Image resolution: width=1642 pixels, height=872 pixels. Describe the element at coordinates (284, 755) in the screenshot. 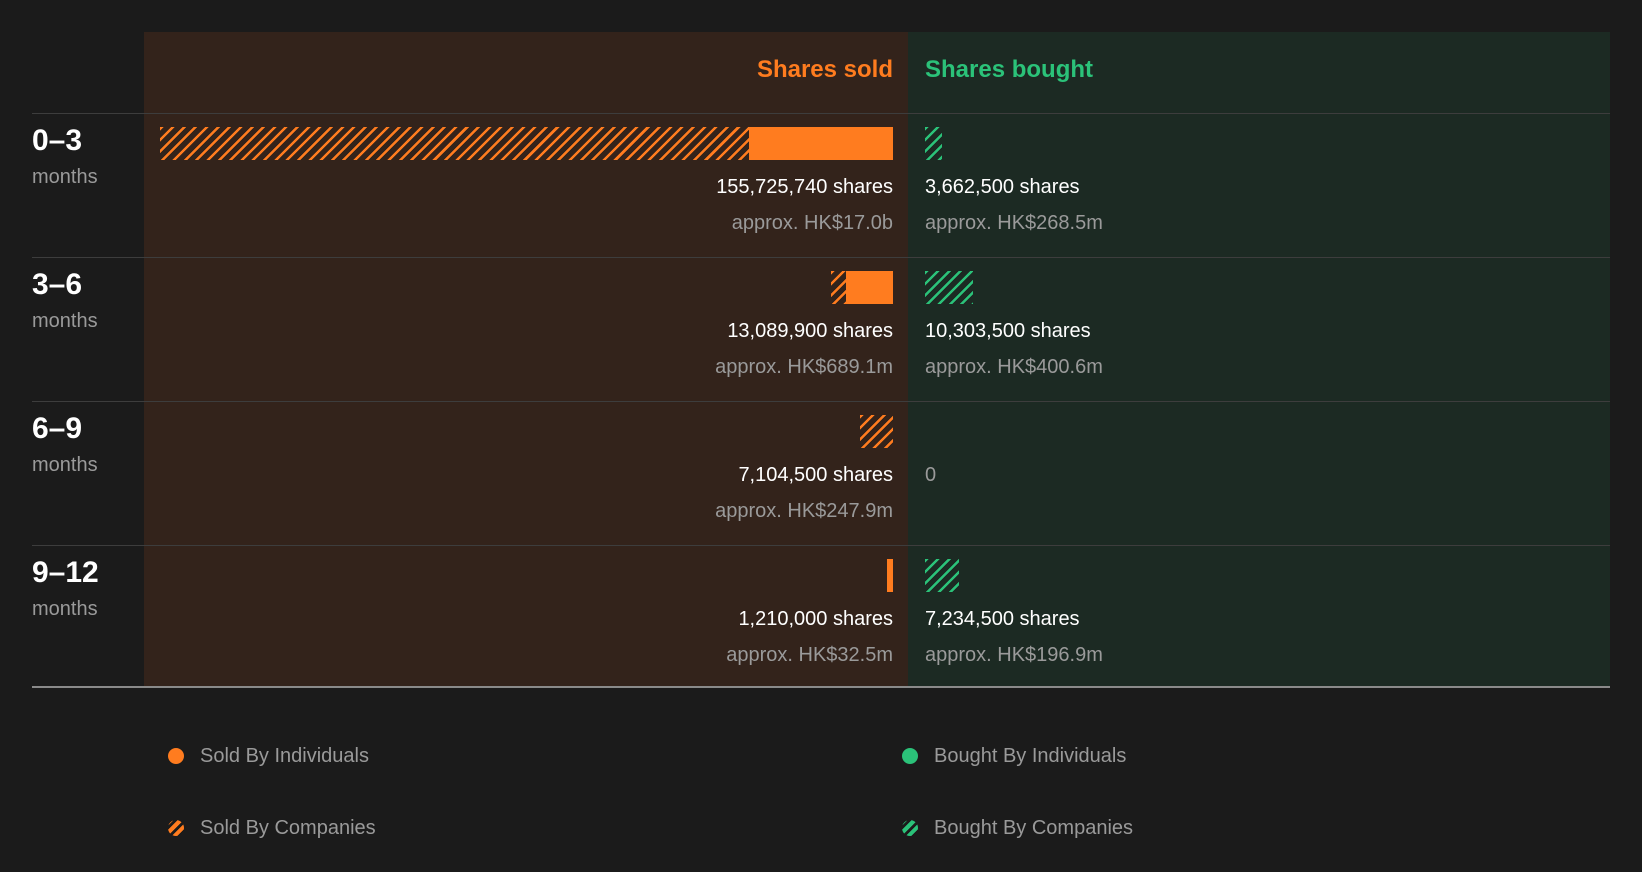

I see `legend-label: Sold By Individuals` at that location.